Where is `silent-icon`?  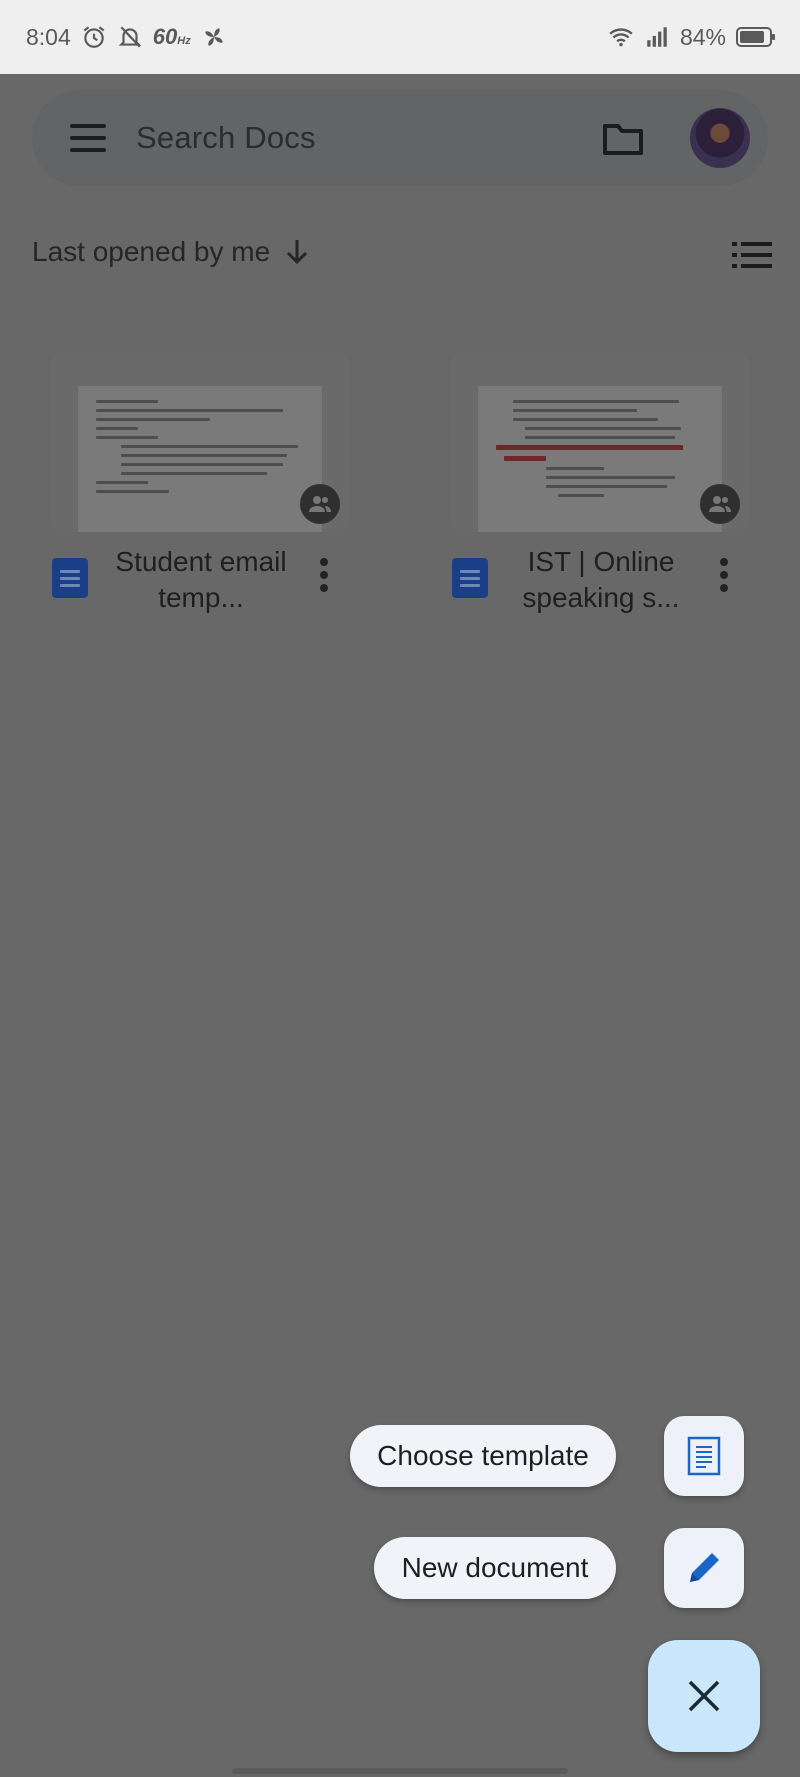
silent-icon is located at coordinates (130, 37).